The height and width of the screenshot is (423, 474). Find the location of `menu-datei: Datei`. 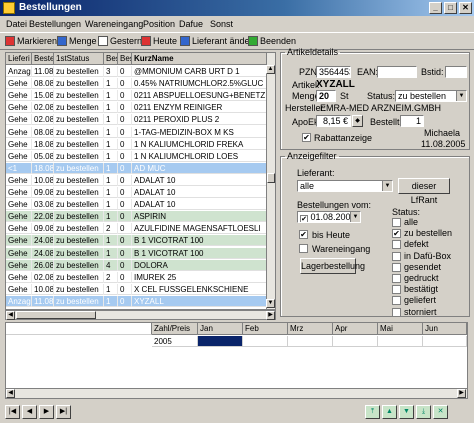

menu-datei: Datei is located at coordinates (16, 24).